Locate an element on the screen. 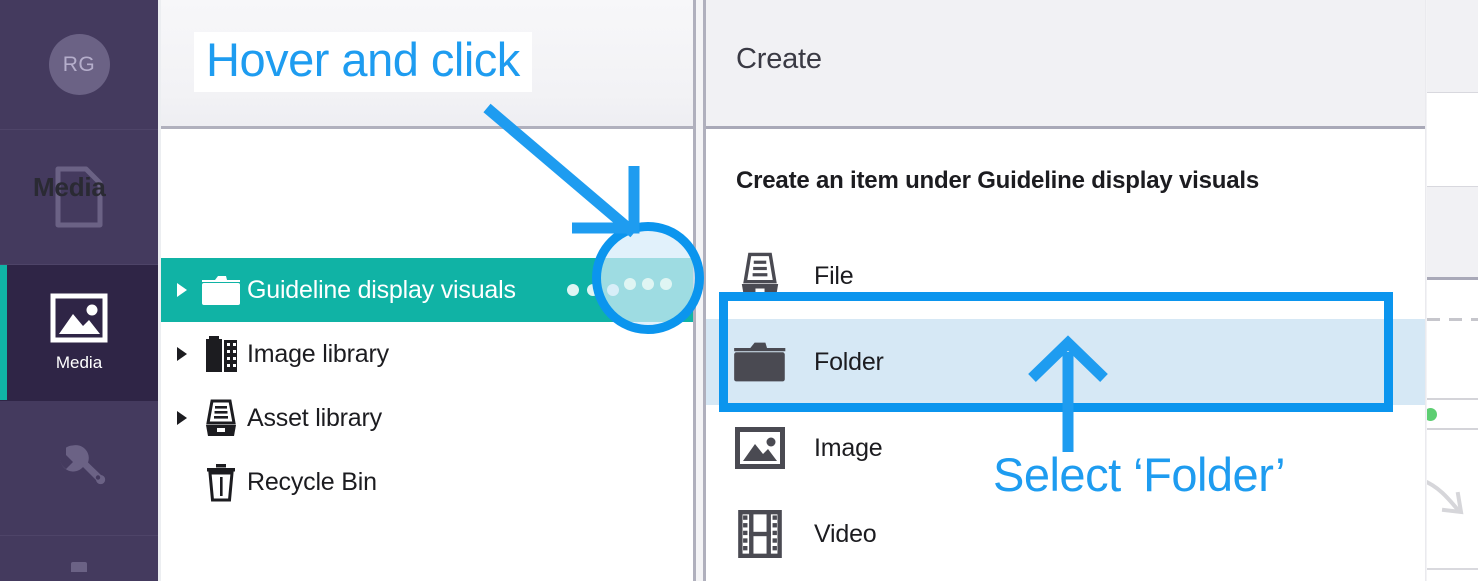  create-option-video: Video is located at coordinates (1065, 534).